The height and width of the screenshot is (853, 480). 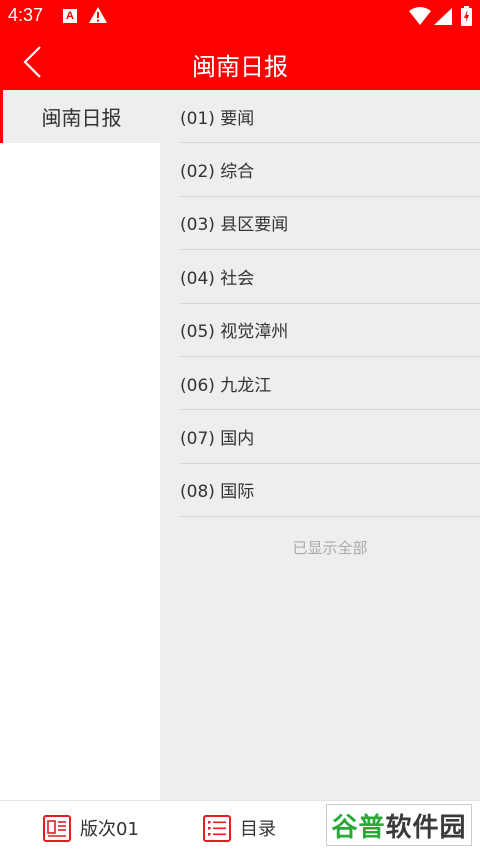 I want to click on list-icon, so click(x=217, y=828).